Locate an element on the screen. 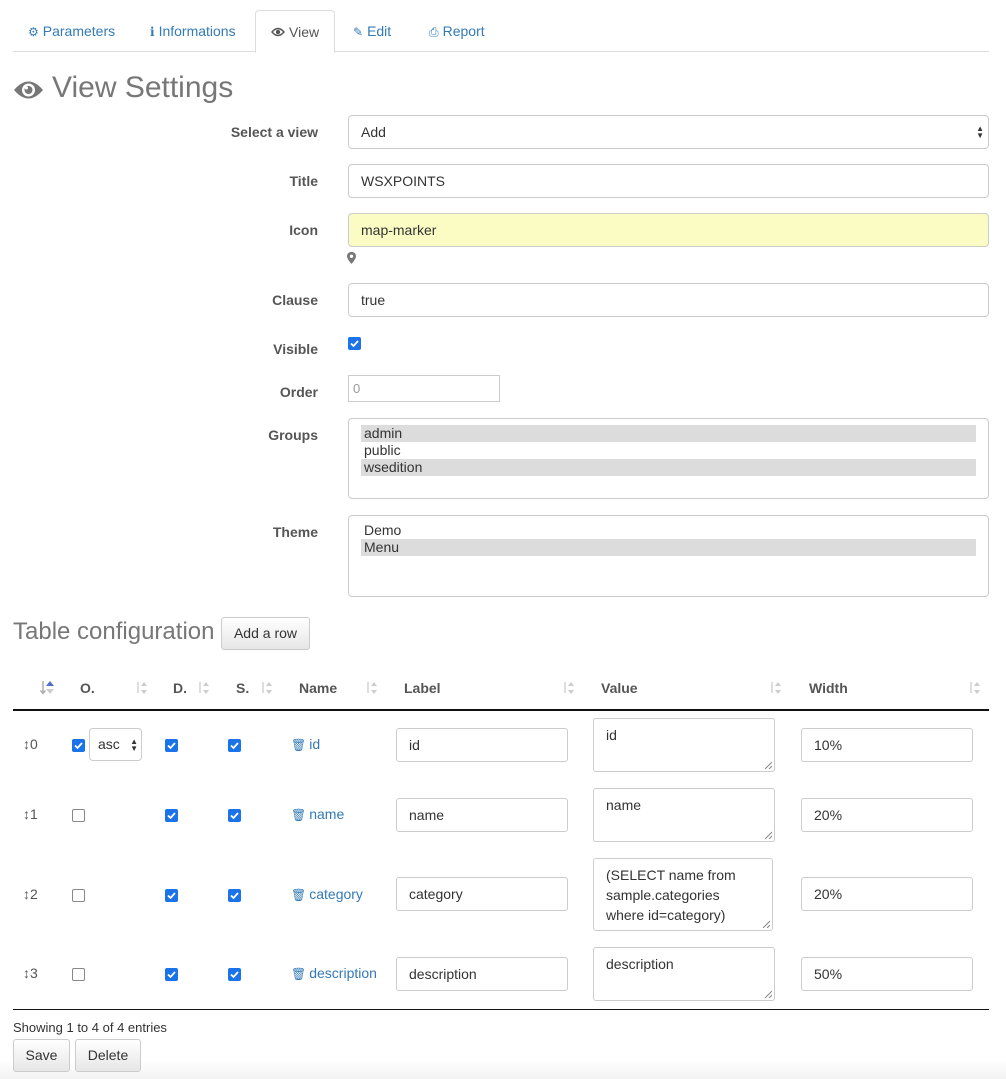 The width and height of the screenshot is (1006, 1079). tab-parameters-label: Parameters is located at coordinates (79, 31).